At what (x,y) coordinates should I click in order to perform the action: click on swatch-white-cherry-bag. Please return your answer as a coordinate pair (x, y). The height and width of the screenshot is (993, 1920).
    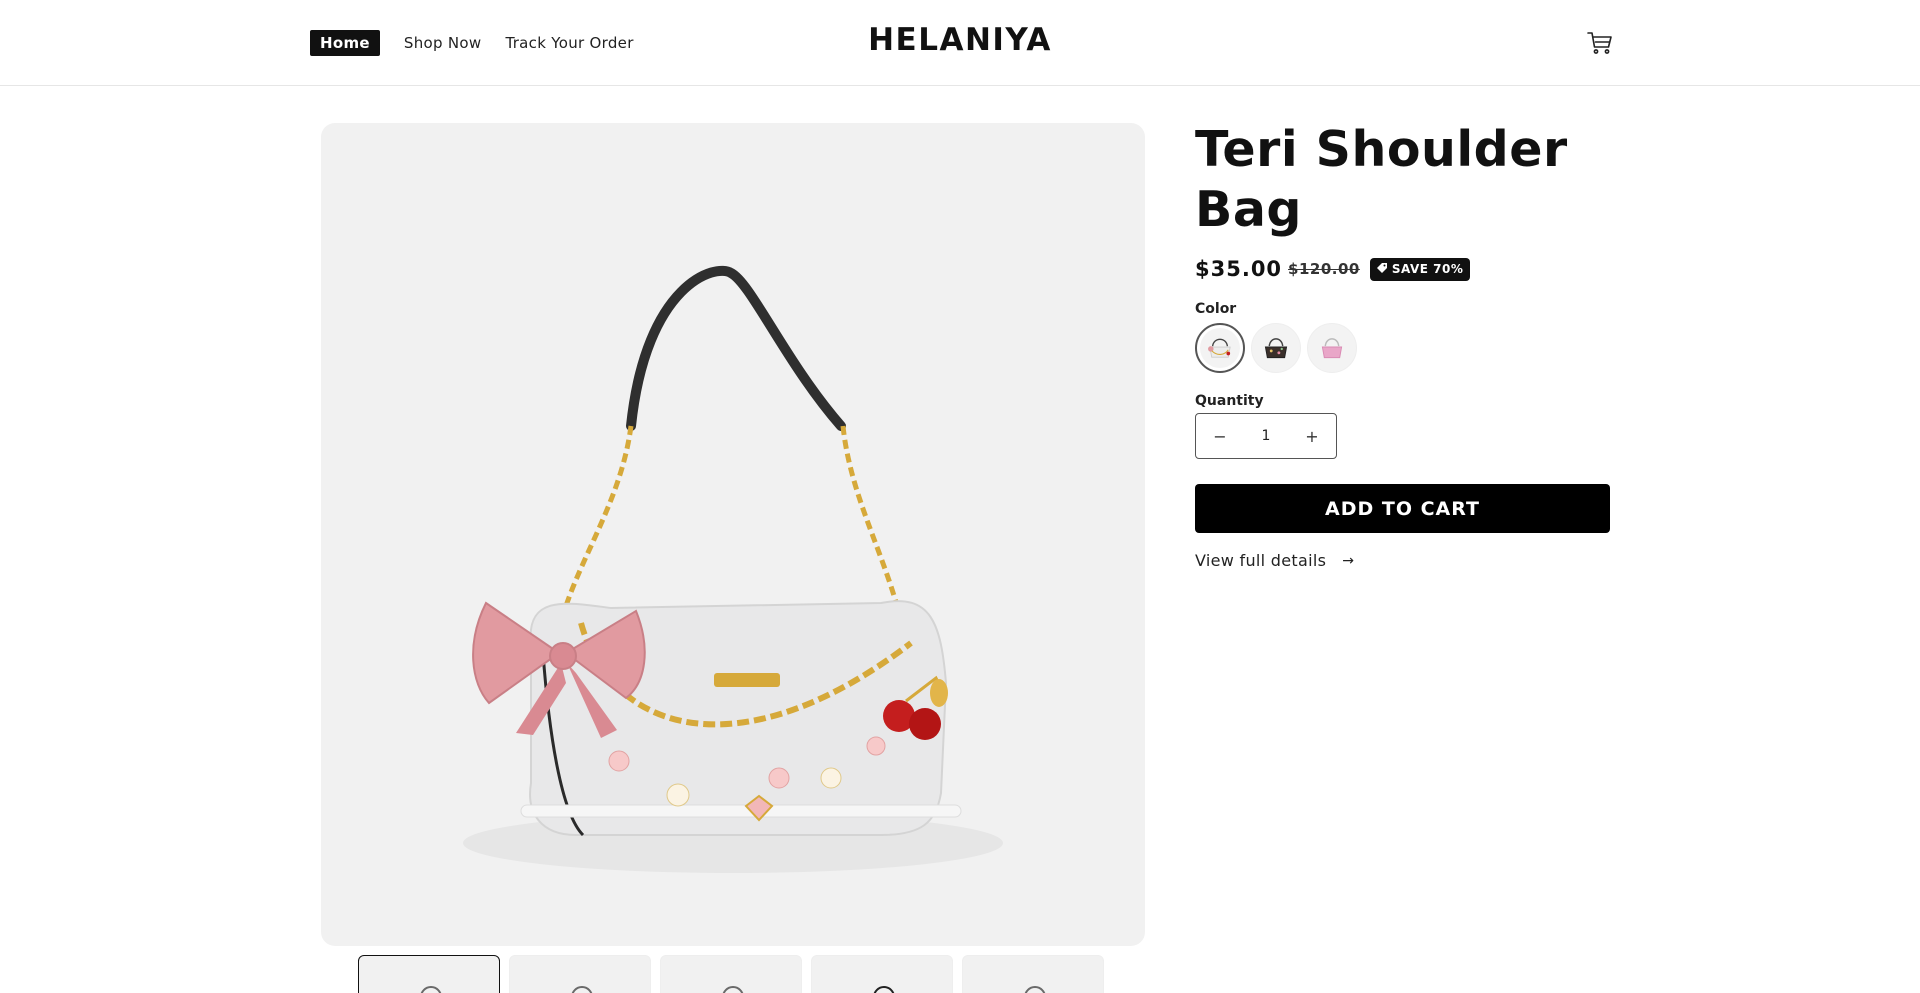
    Looking at the image, I should click on (1220, 348).